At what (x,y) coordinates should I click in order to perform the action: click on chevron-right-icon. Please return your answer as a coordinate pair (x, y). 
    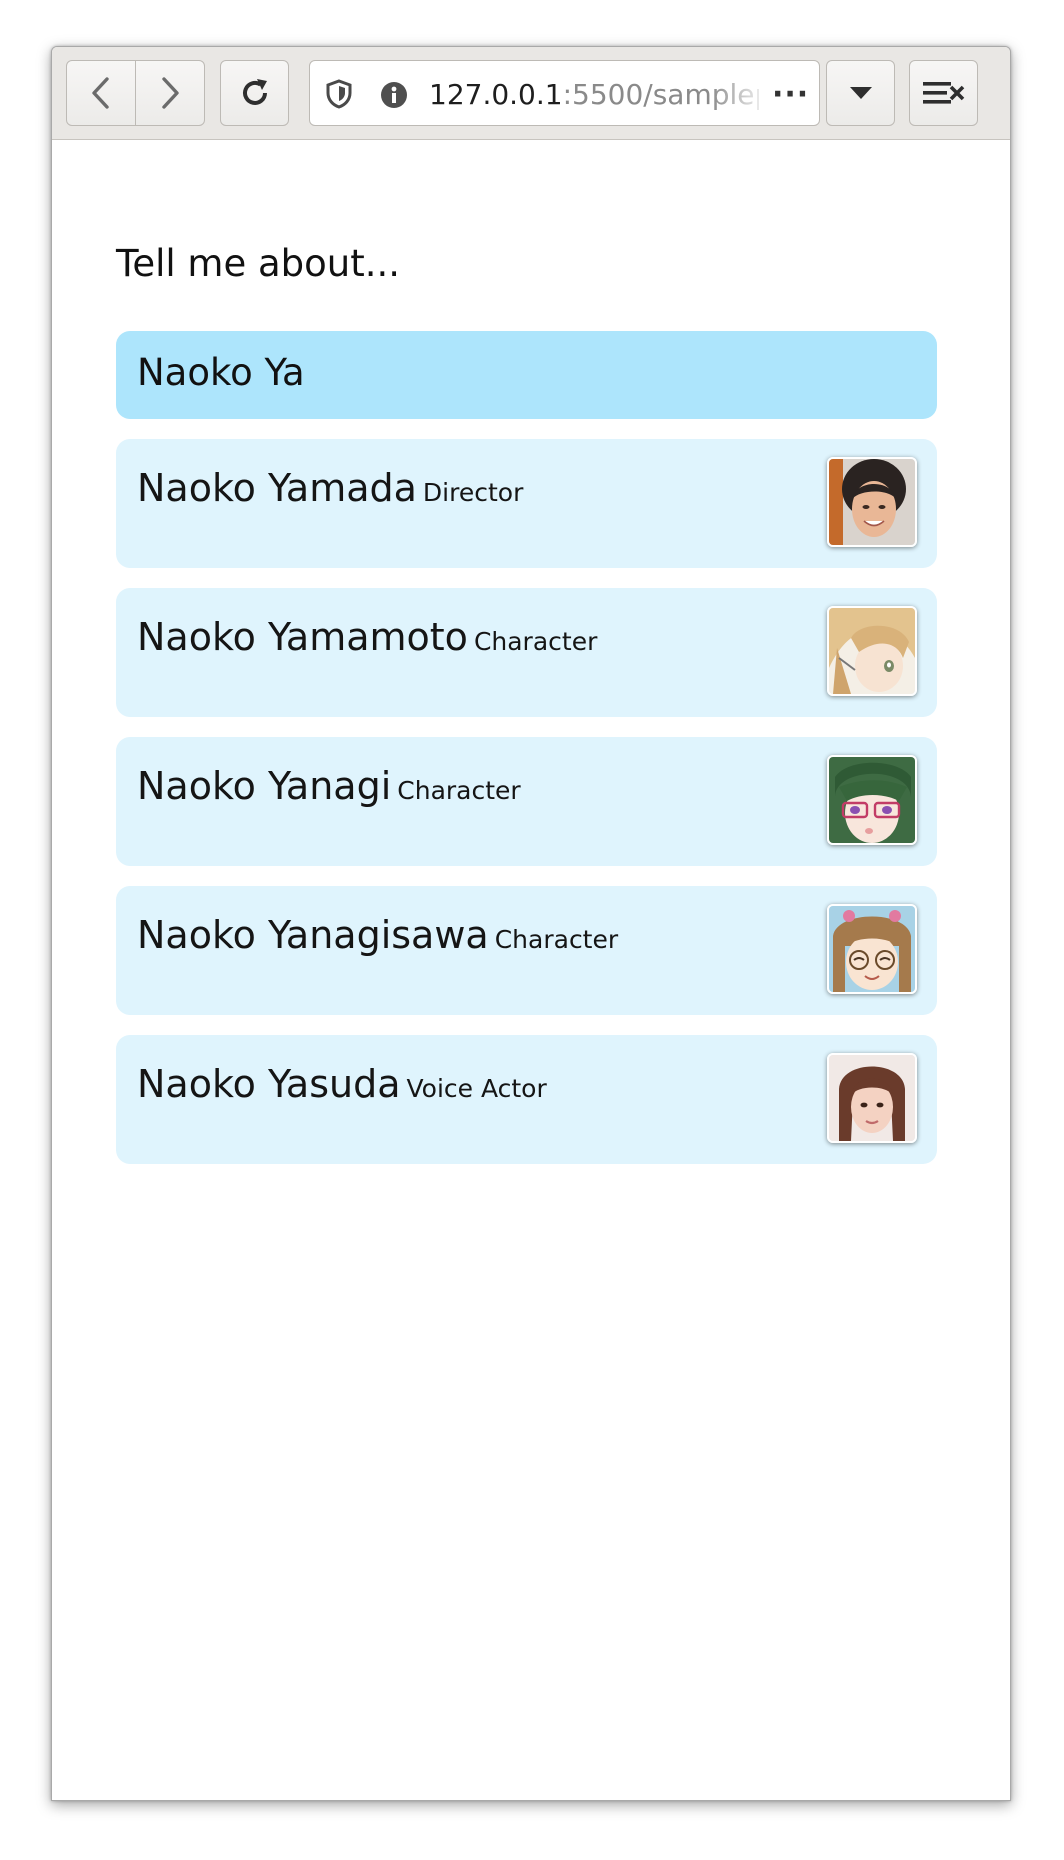
    Looking at the image, I should click on (170, 93).